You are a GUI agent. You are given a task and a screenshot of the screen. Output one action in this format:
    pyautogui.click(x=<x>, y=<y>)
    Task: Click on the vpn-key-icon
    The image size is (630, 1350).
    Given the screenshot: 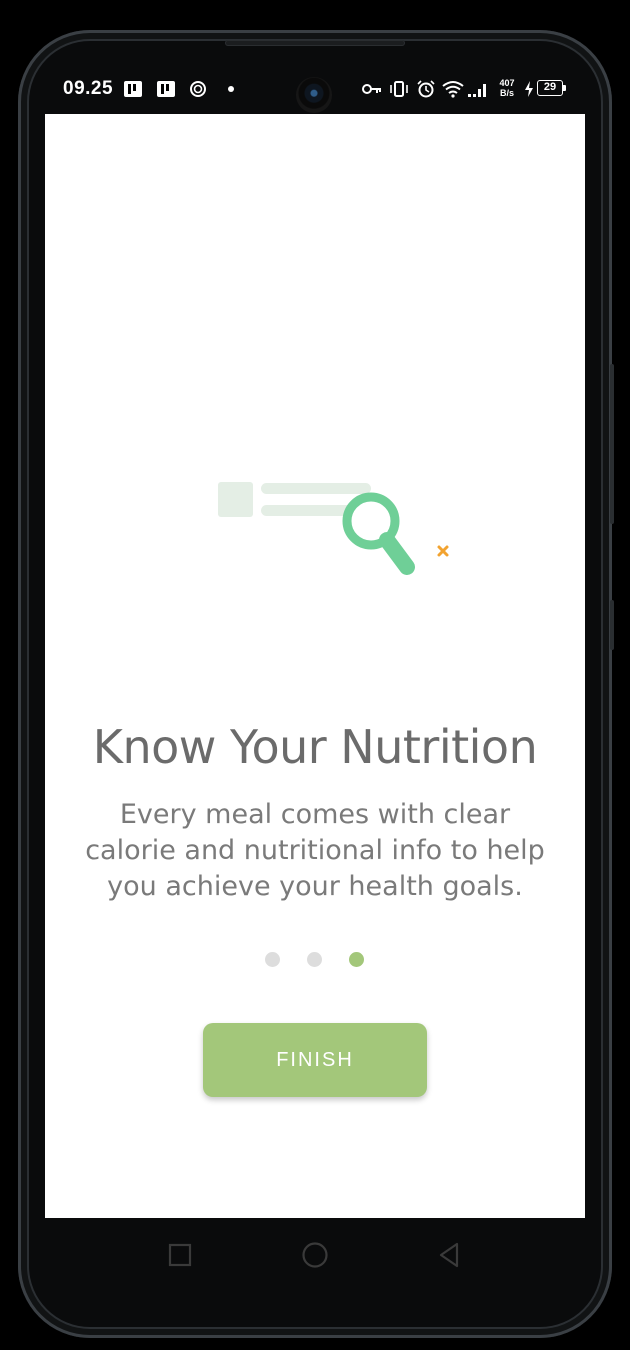 What is the action you would take?
    pyautogui.click(x=371, y=89)
    